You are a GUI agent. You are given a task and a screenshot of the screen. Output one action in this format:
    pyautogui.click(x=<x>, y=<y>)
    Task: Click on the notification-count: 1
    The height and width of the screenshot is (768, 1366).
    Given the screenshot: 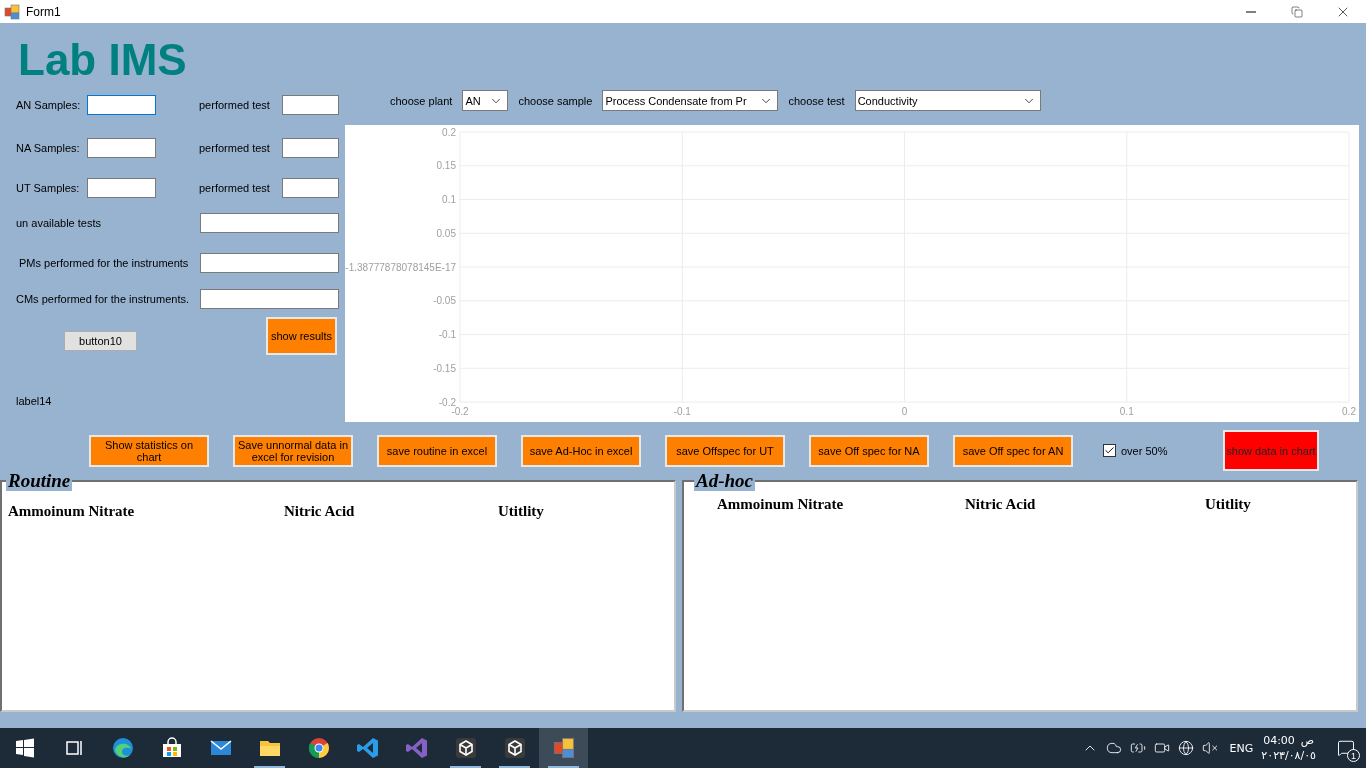 What is the action you would take?
    pyautogui.click(x=1353, y=755)
    